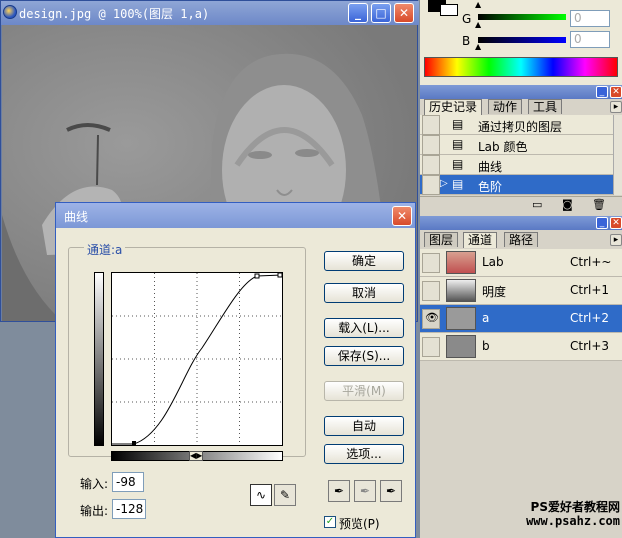 Image resolution: width=622 pixels, height=538 pixels. I want to click on output-field: -128, so click(129, 509).